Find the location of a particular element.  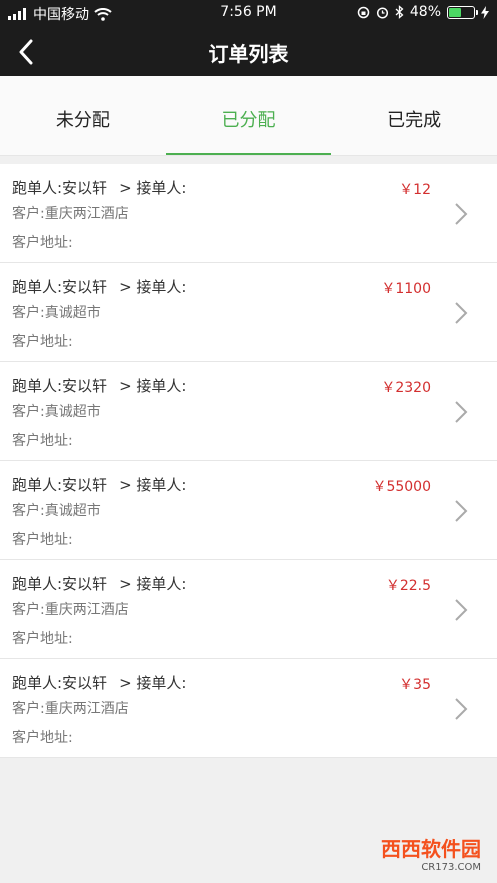

order-price: ￥35 is located at coordinates (415, 685).